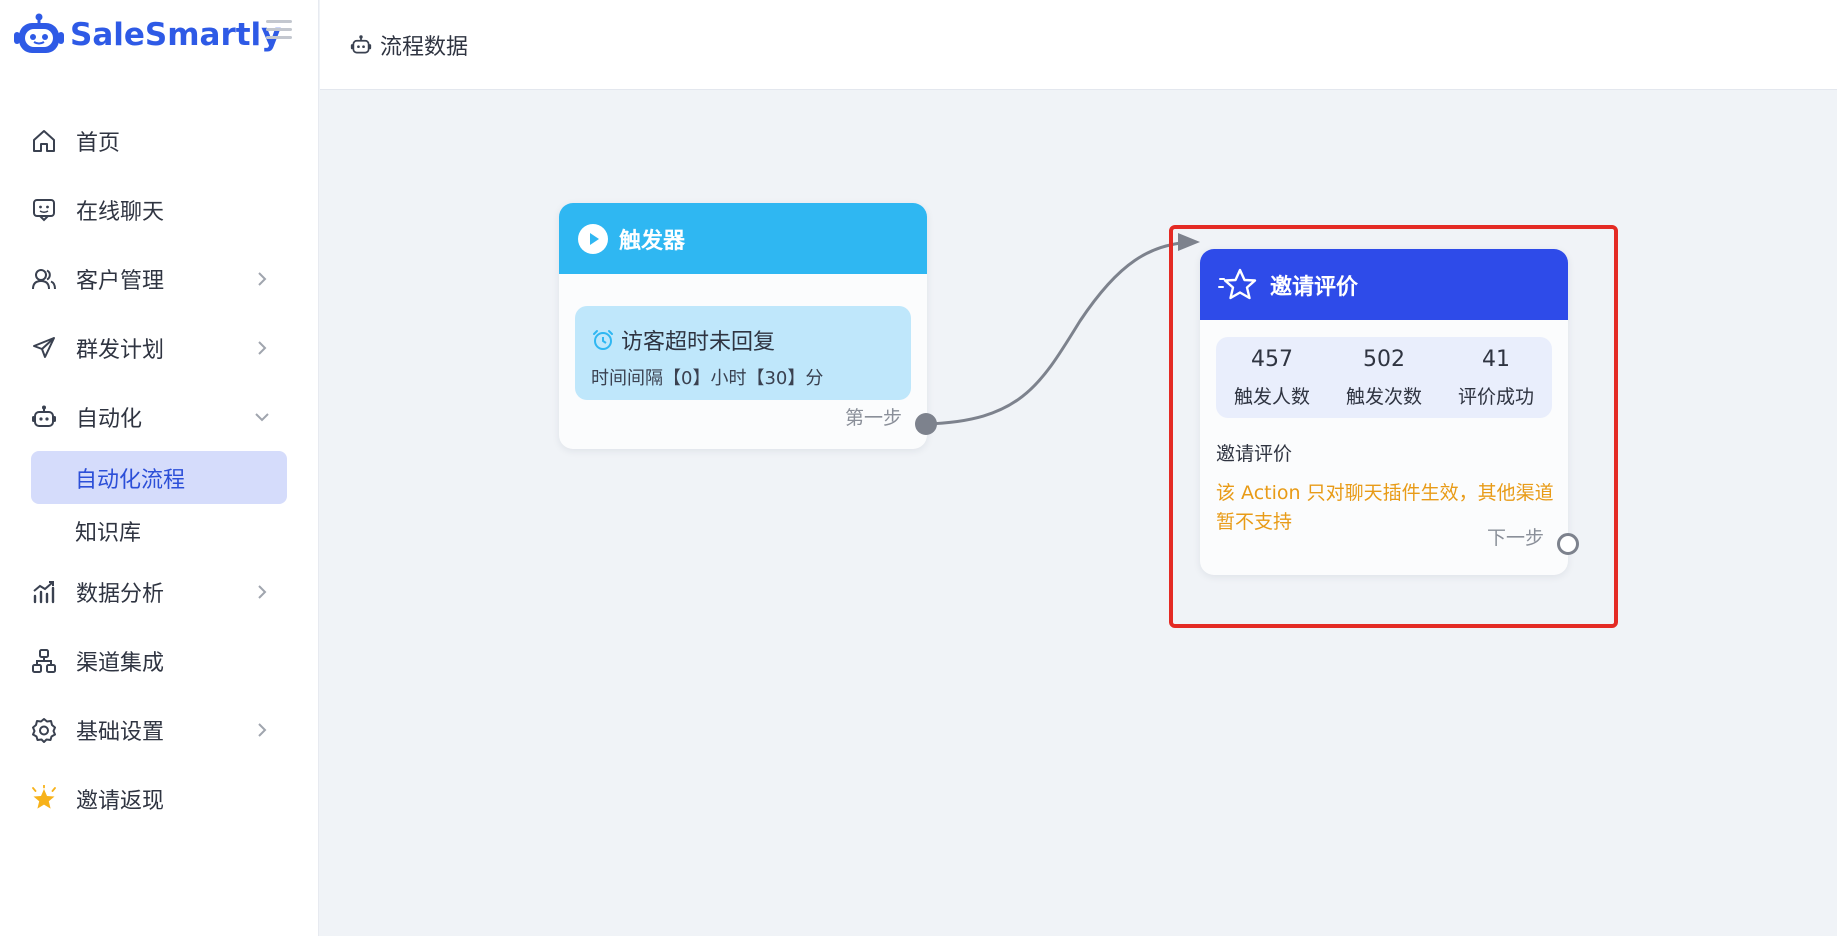  What do you see at coordinates (44, 141) in the screenshot?
I see `home-icon` at bounding box center [44, 141].